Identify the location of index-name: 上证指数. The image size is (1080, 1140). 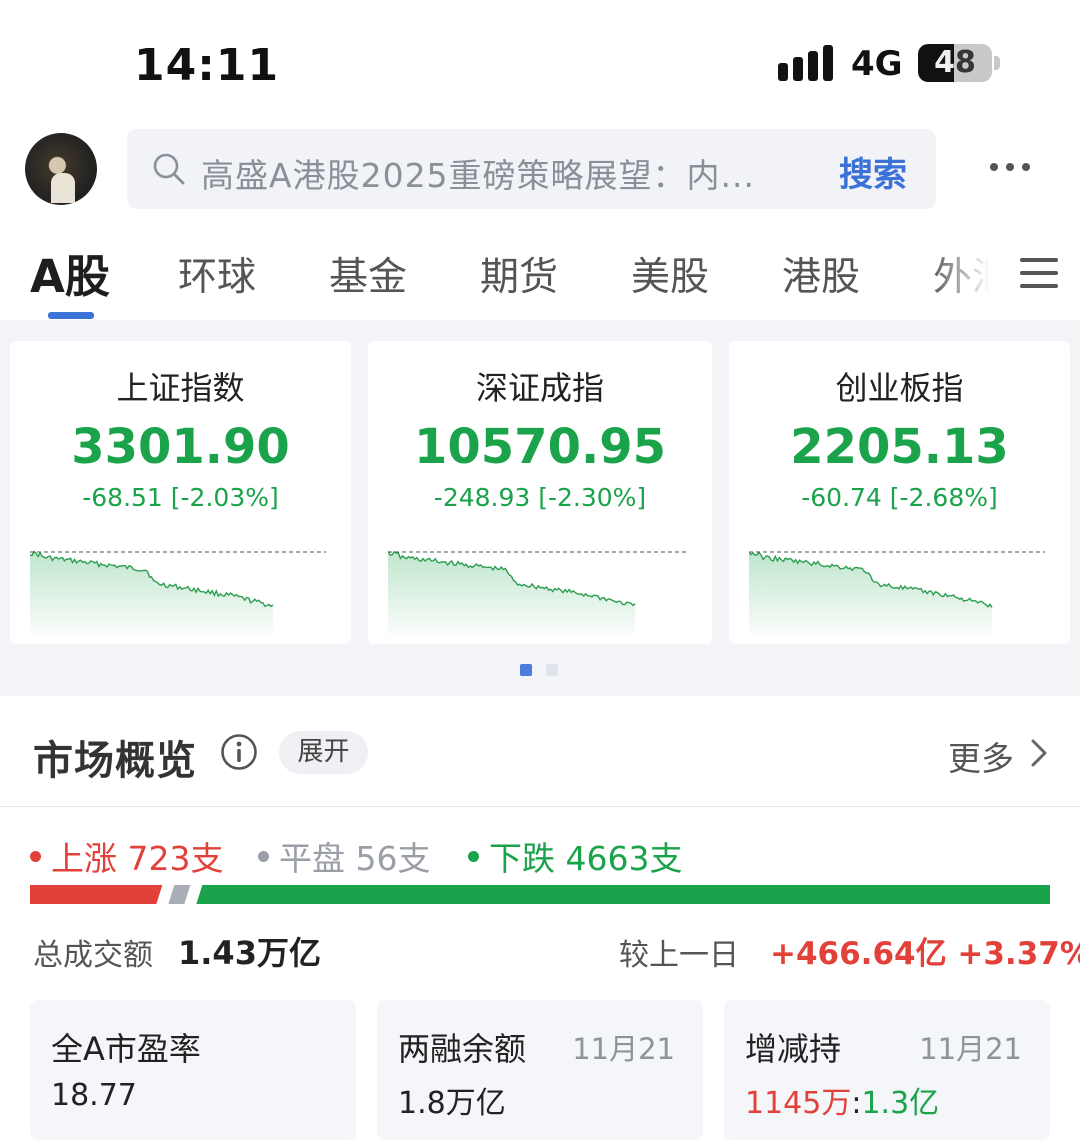
(180, 388).